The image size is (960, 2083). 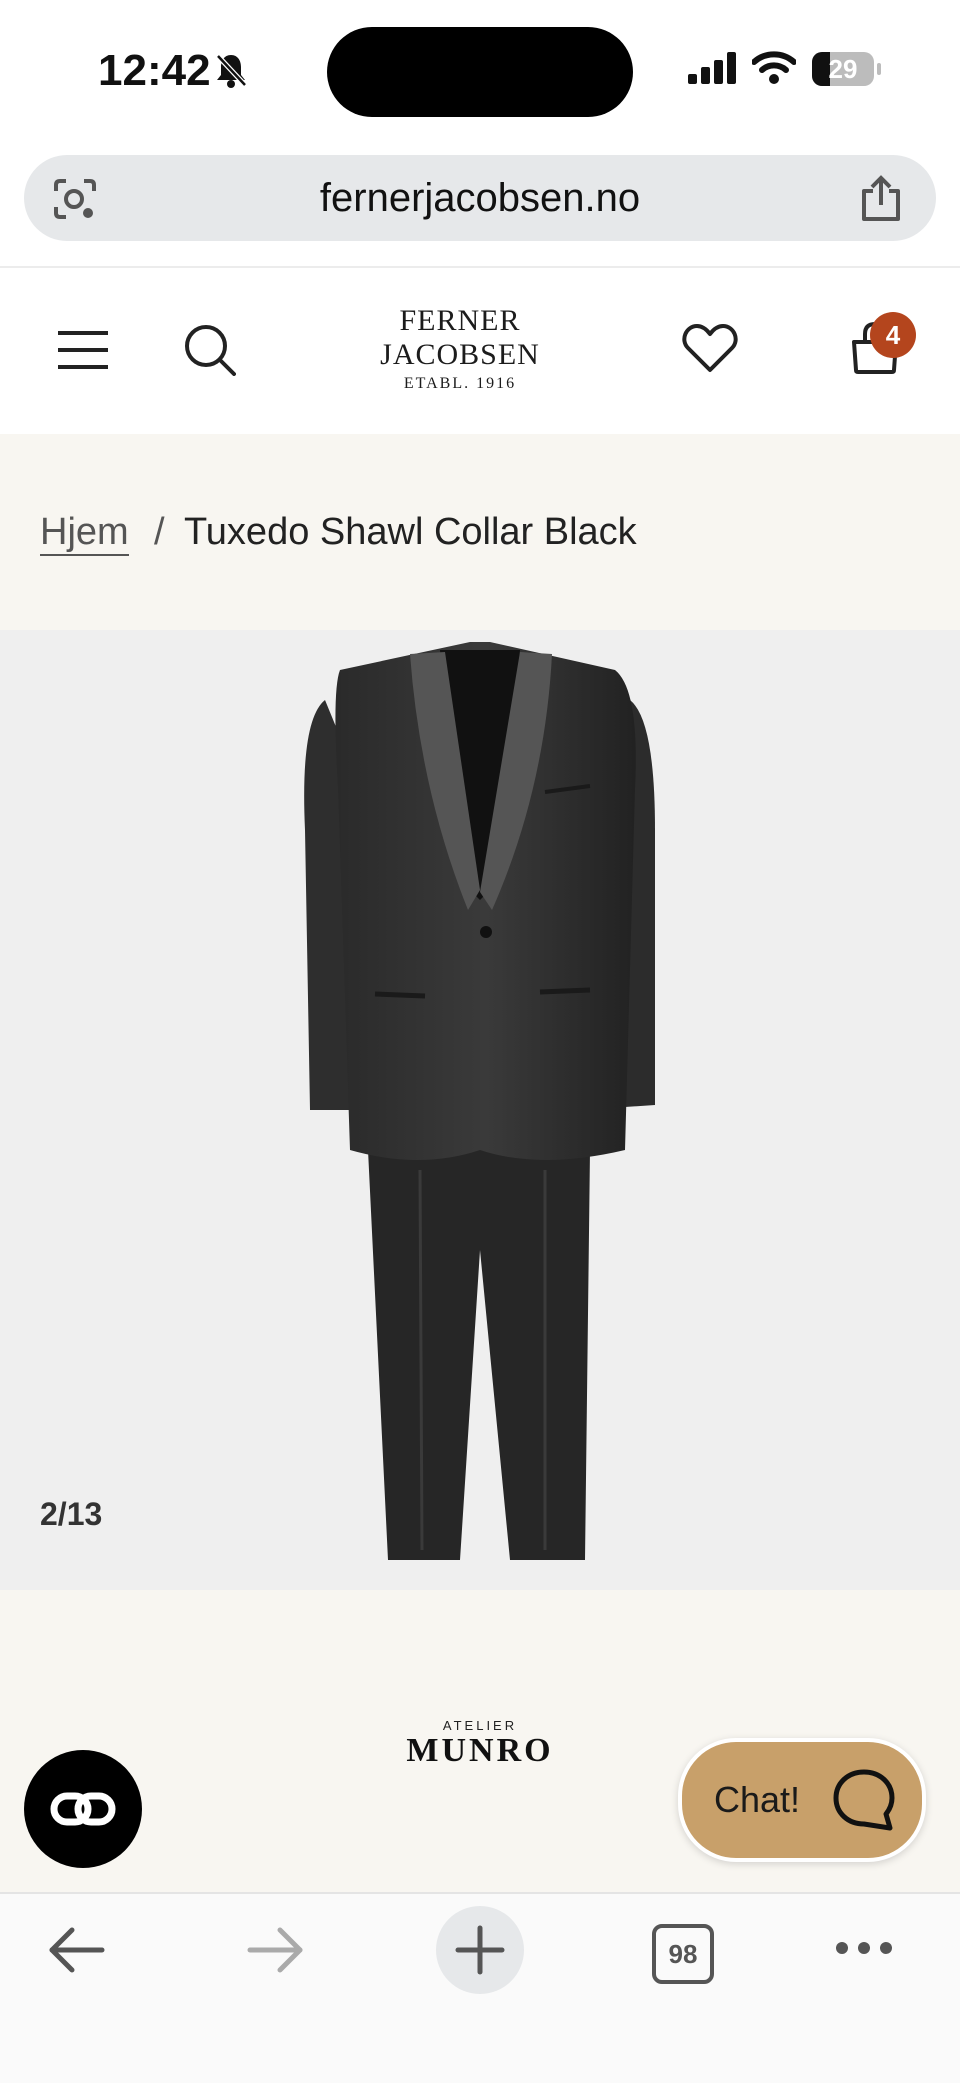 I want to click on url-text: fernerjacobsen.no, so click(x=480, y=198).